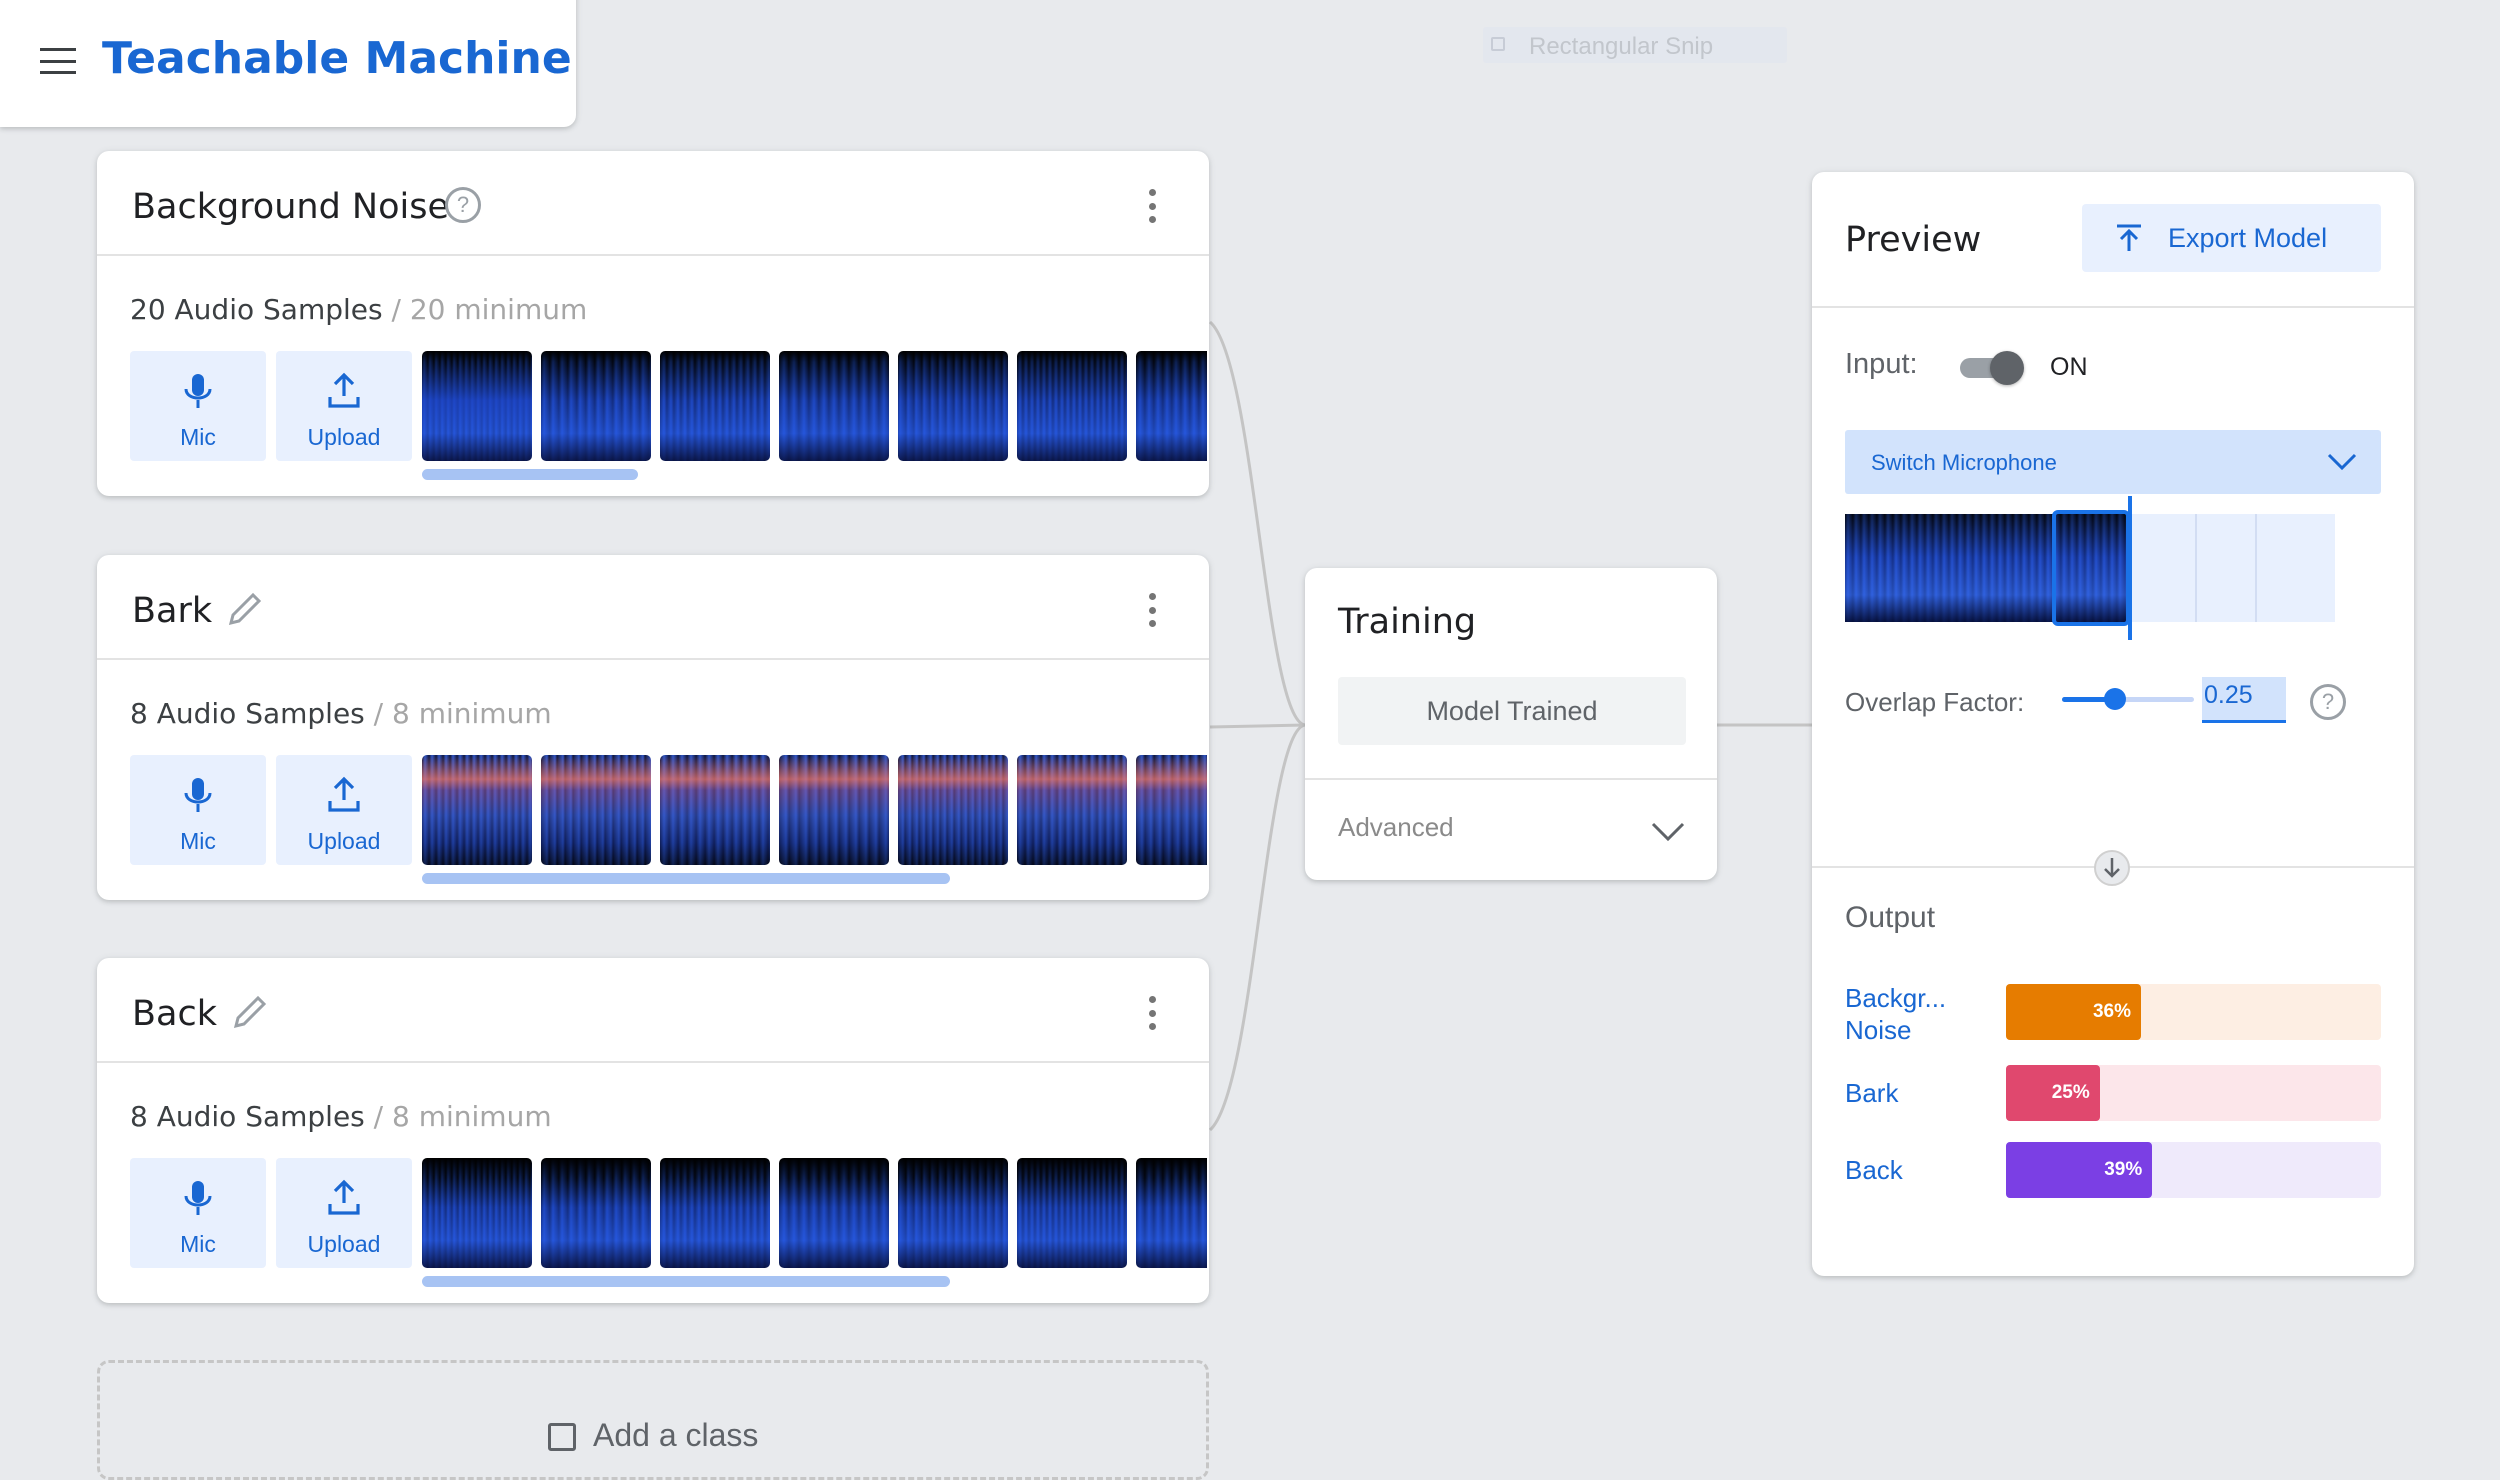 The width and height of the screenshot is (2500, 1480). I want to click on output-percent: 36%, so click(2111, 1011).